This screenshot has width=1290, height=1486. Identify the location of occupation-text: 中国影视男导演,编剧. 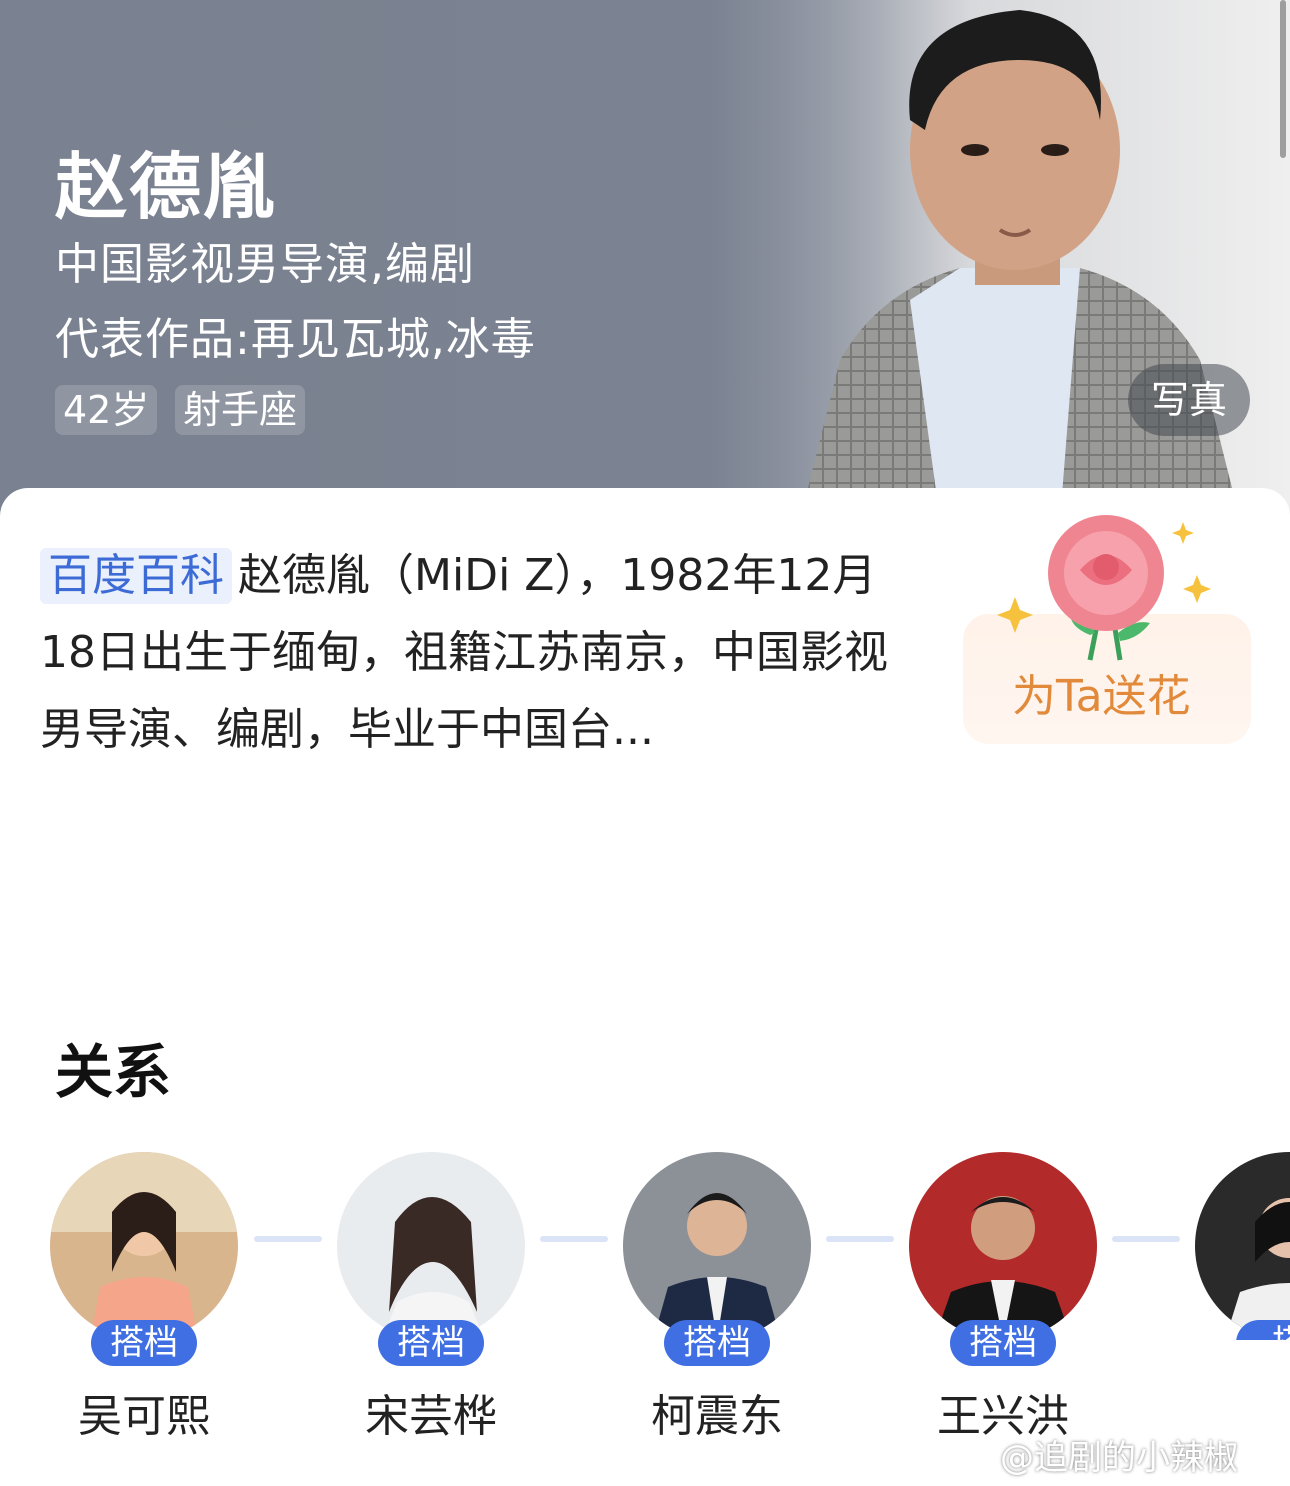
(265, 264).